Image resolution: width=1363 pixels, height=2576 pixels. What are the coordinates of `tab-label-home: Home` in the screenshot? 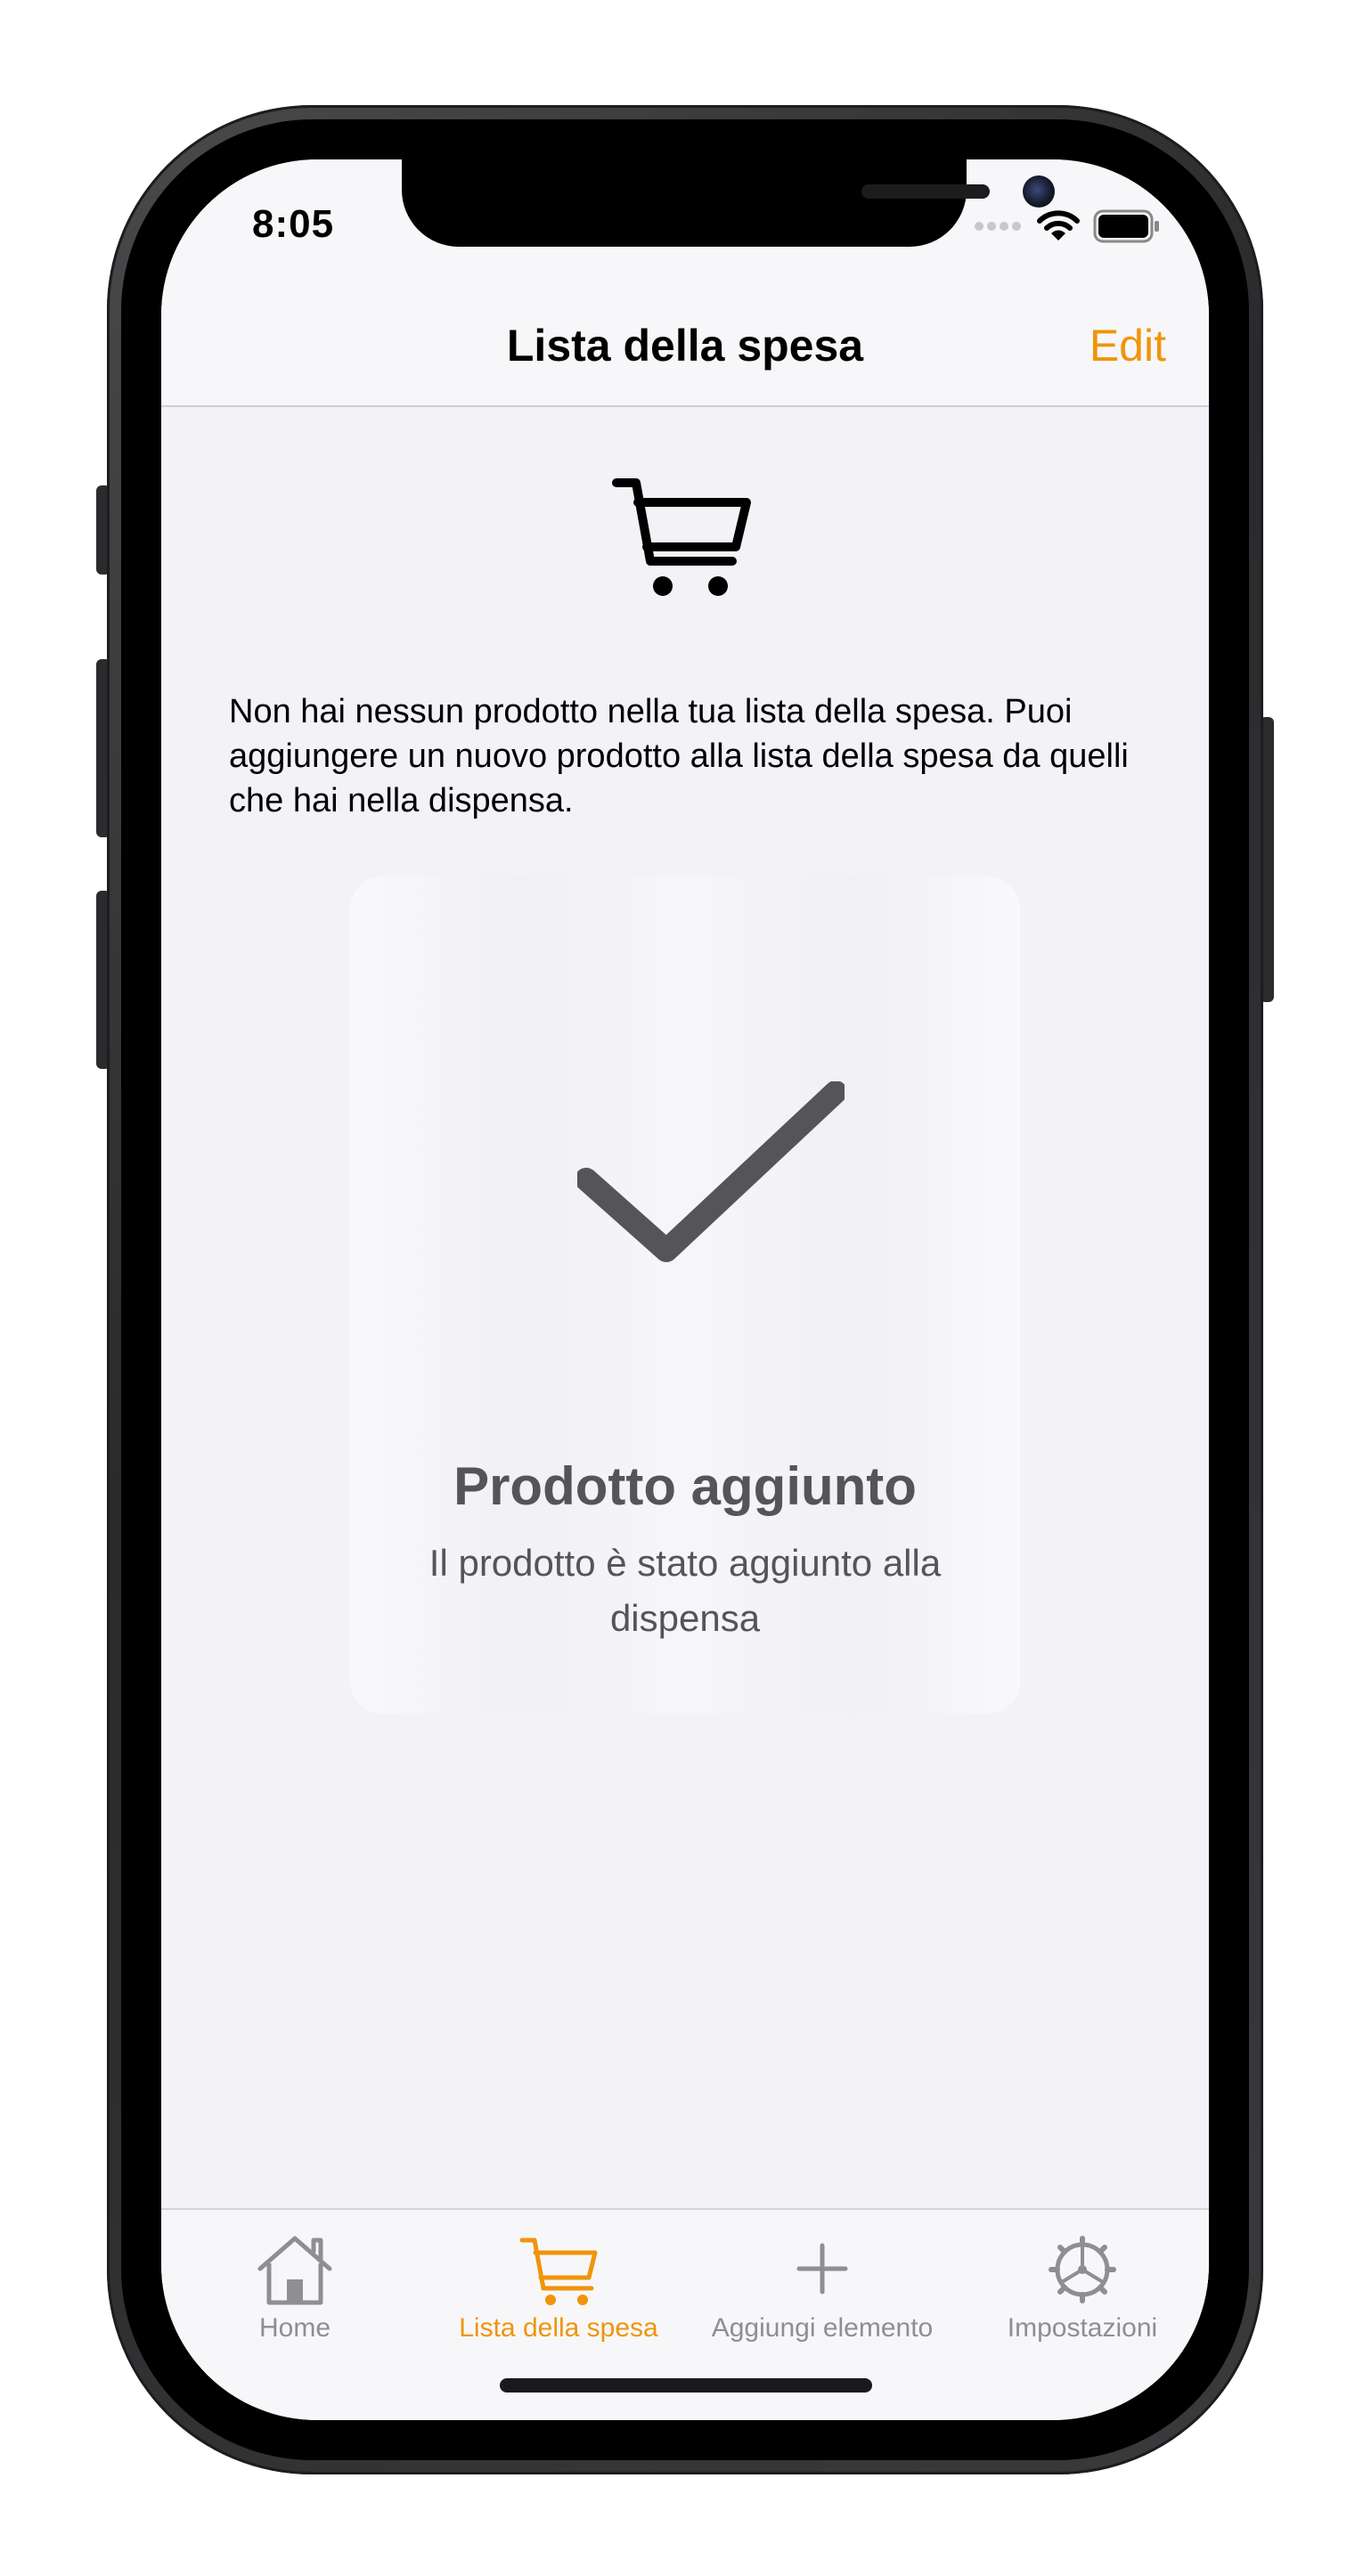 It's located at (294, 2328).